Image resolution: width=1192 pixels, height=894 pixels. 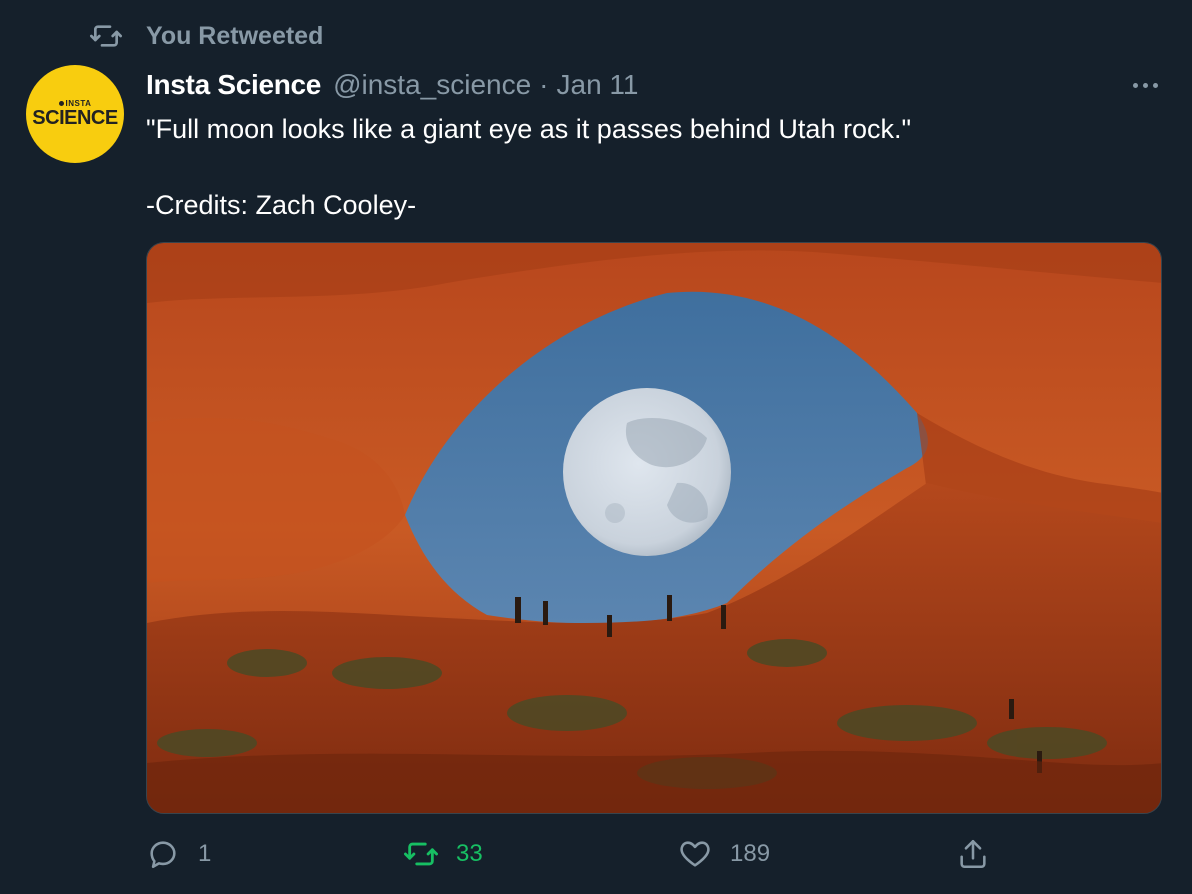 I want to click on tweet-date: Jan 11, so click(x=598, y=85).